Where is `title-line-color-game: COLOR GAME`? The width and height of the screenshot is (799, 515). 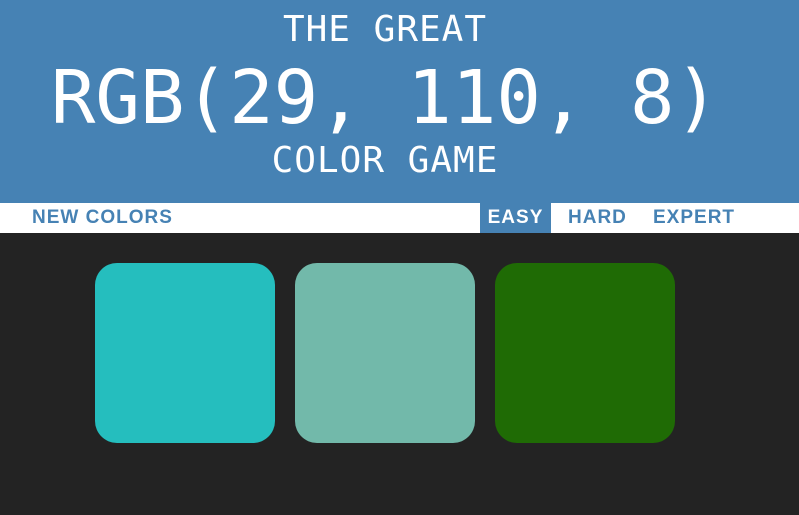
title-line-color-game: COLOR GAME is located at coordinates (385, 160).